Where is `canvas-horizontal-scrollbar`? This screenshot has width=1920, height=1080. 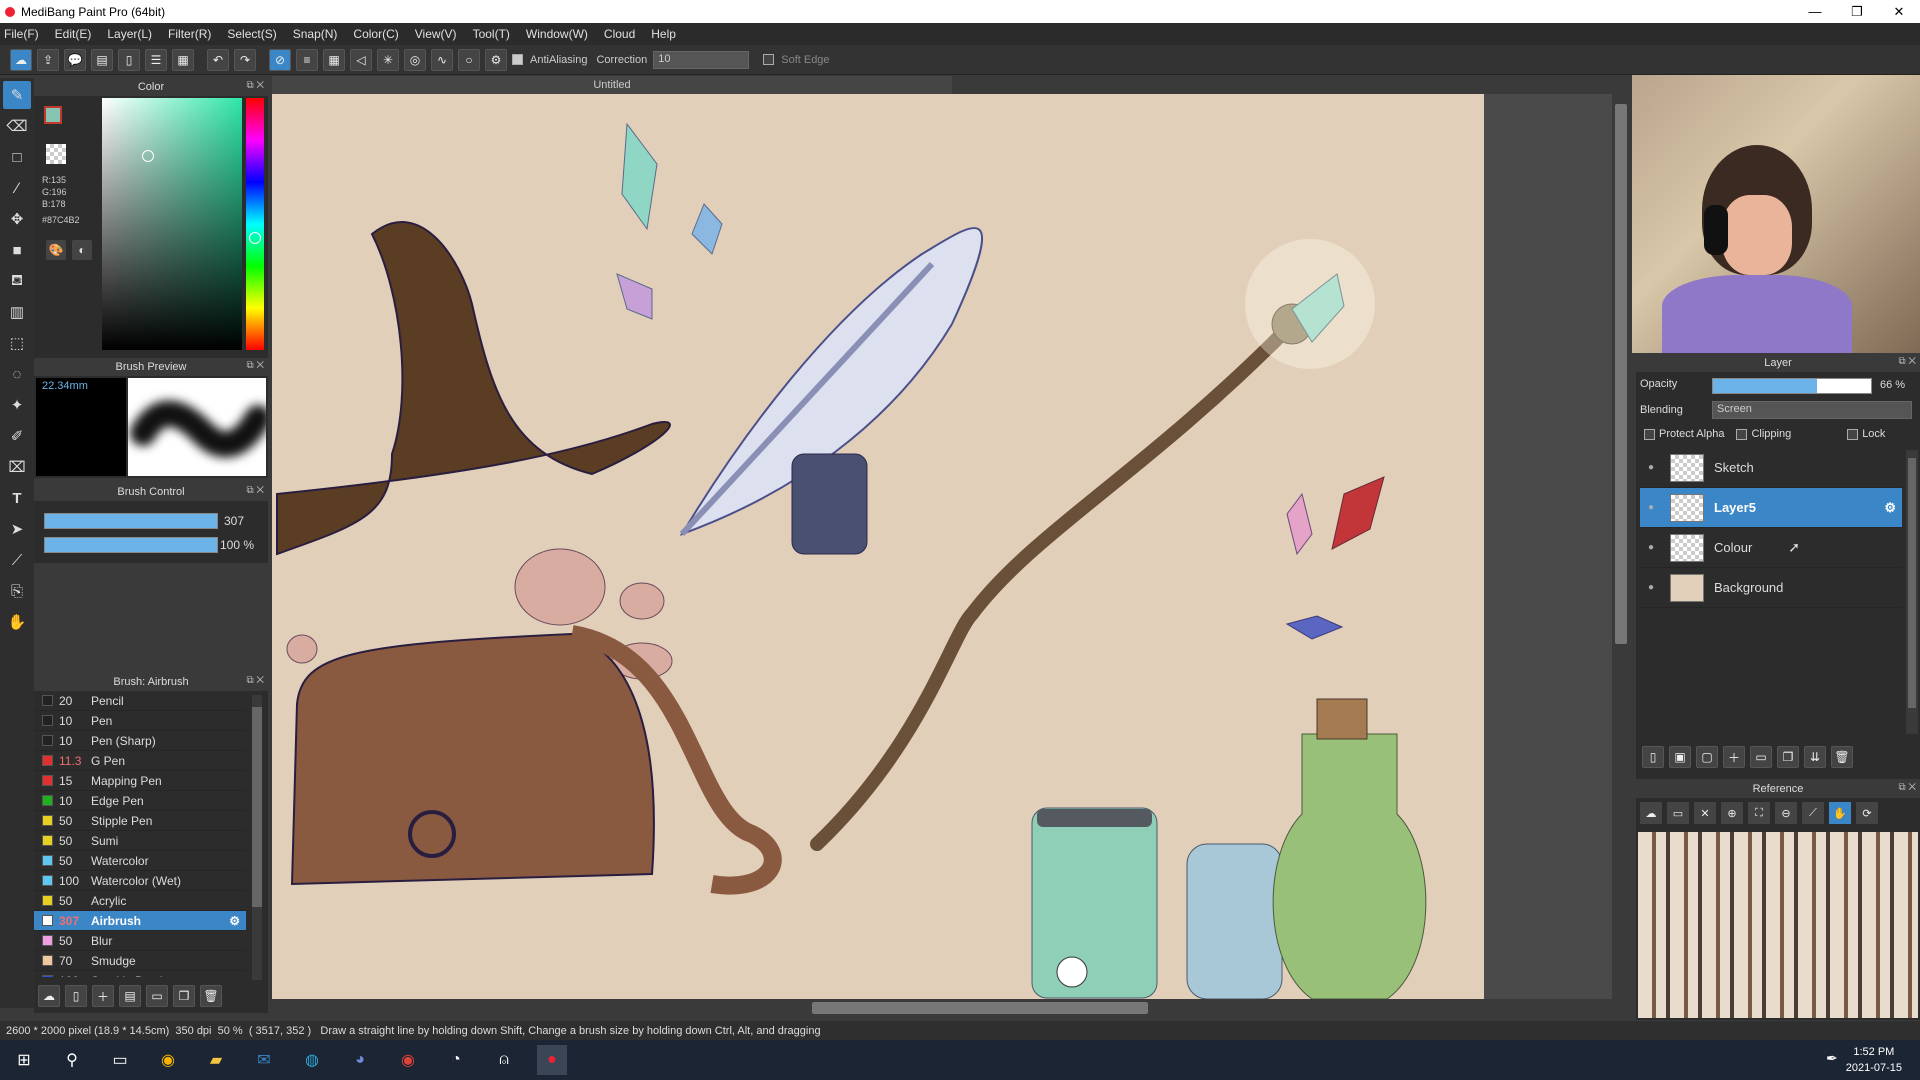
canvas-horizontal-scrollbar is located at coordinates (951, 1008).